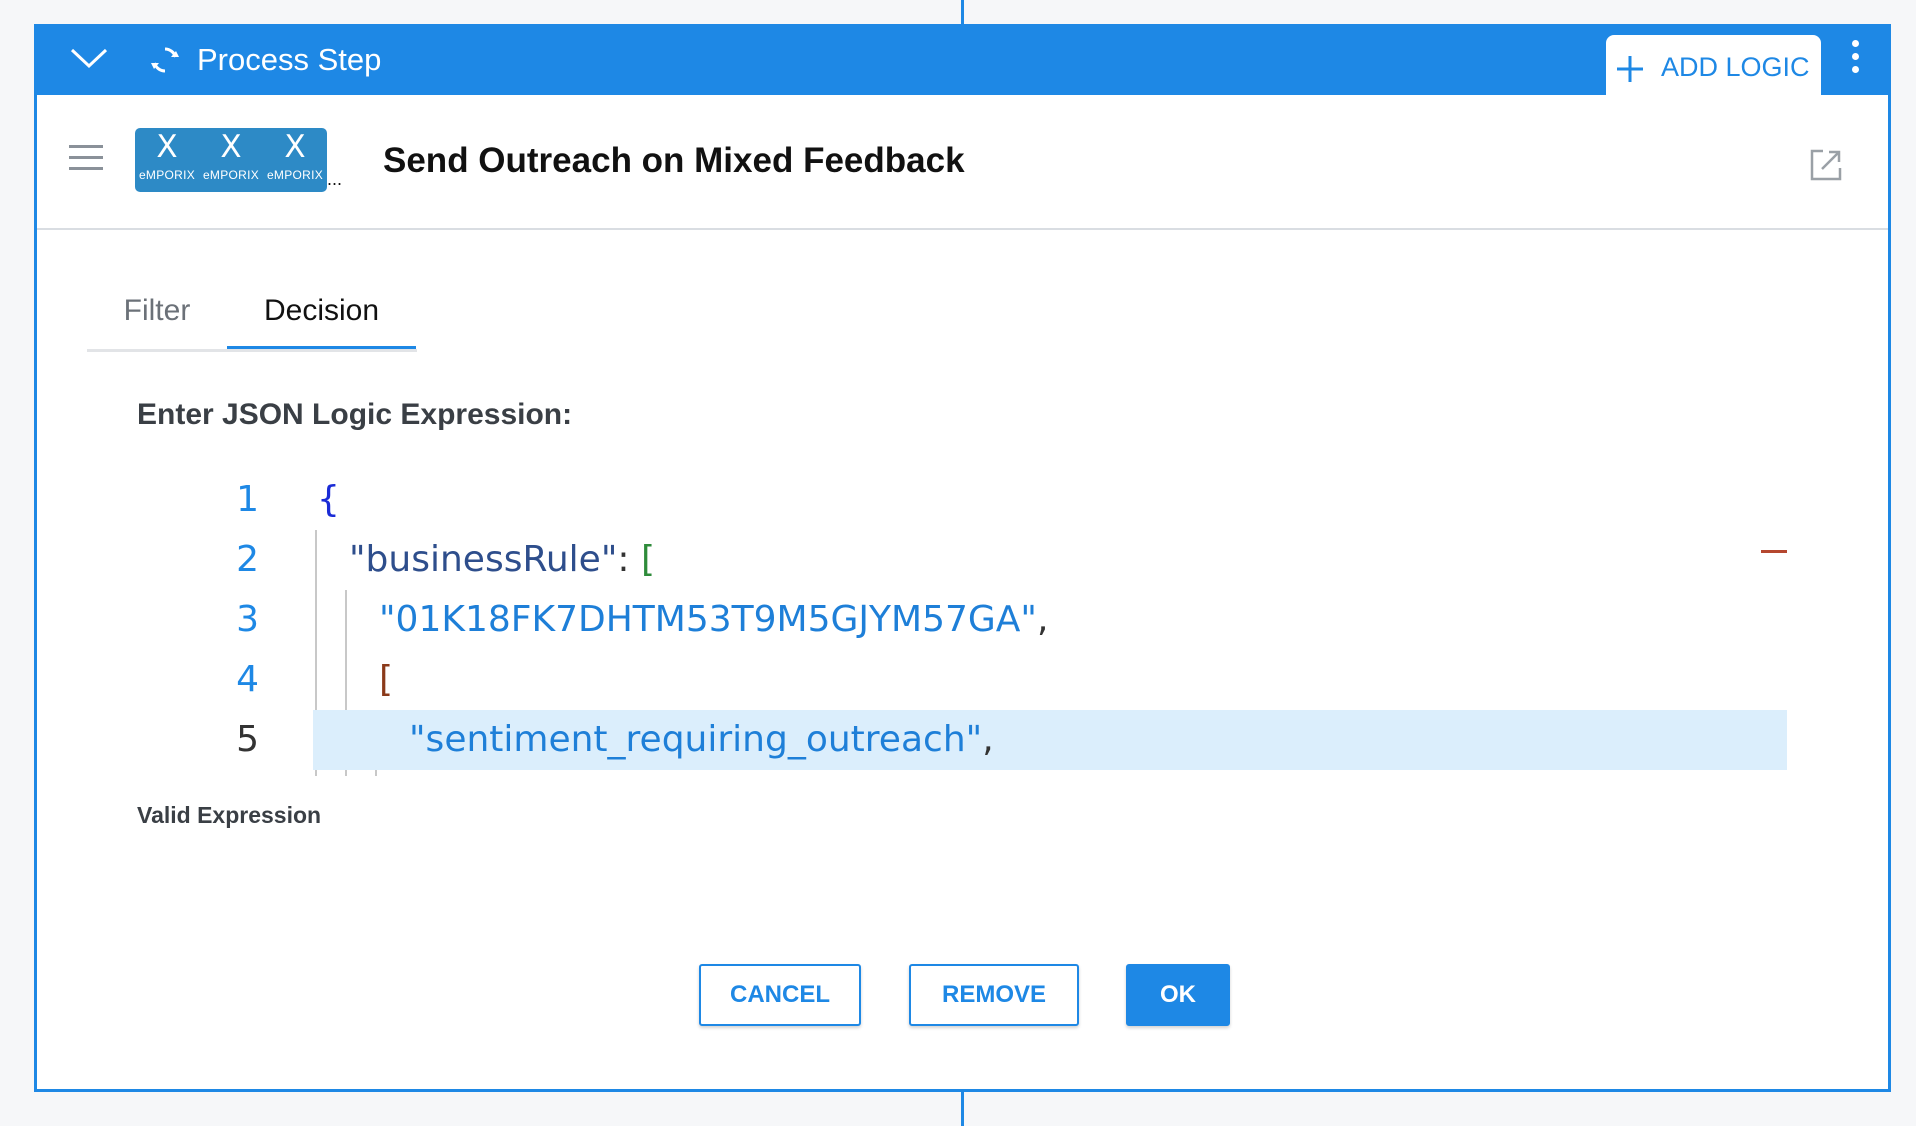 The width and height of the screenshot is (1916, 1126). Describe the element at coordinates (962, 740) in the screenshot. I see `code-line-active: 5 "sentiment_requiring_outreach",` at that location.